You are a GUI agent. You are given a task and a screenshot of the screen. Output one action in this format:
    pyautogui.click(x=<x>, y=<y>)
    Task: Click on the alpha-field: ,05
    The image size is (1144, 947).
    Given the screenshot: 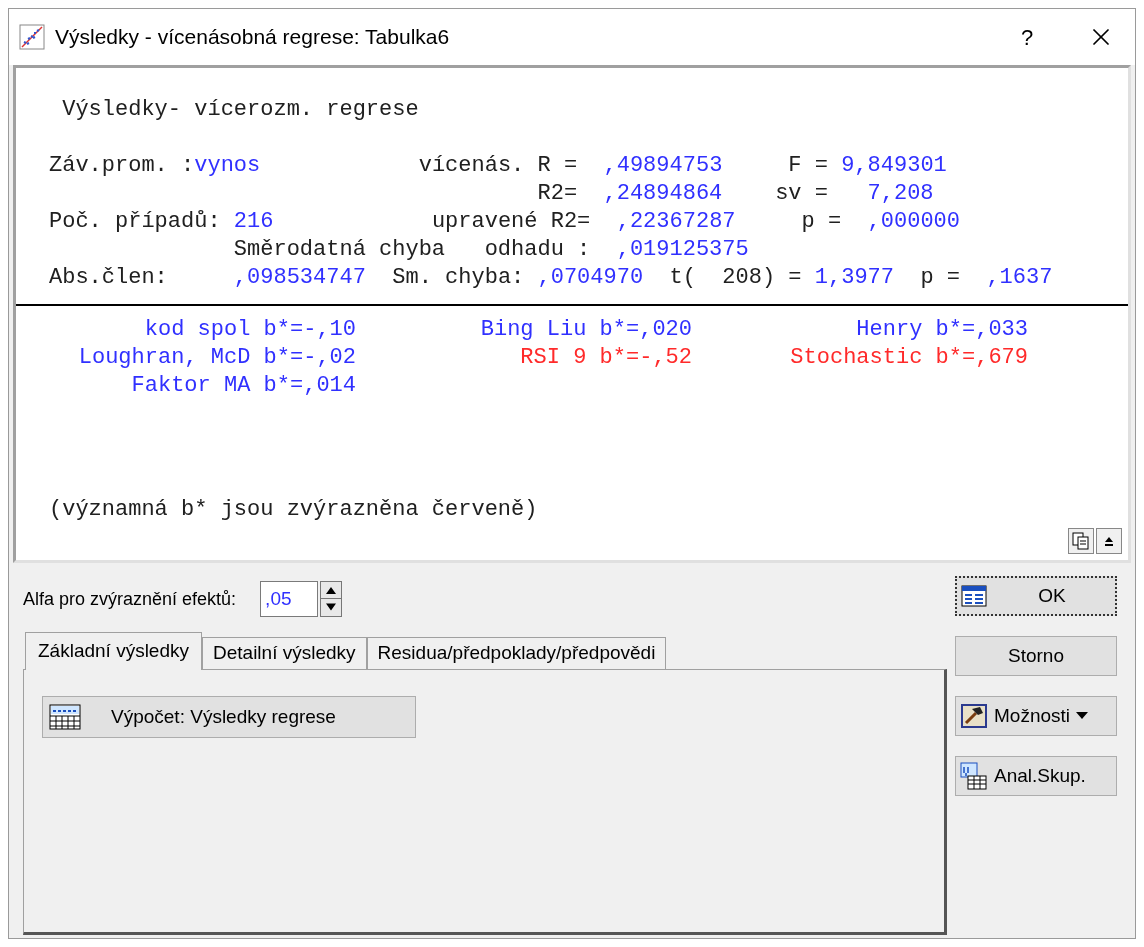 What is the action you would take?
    pyautogui.click(x=289, y=599)
    